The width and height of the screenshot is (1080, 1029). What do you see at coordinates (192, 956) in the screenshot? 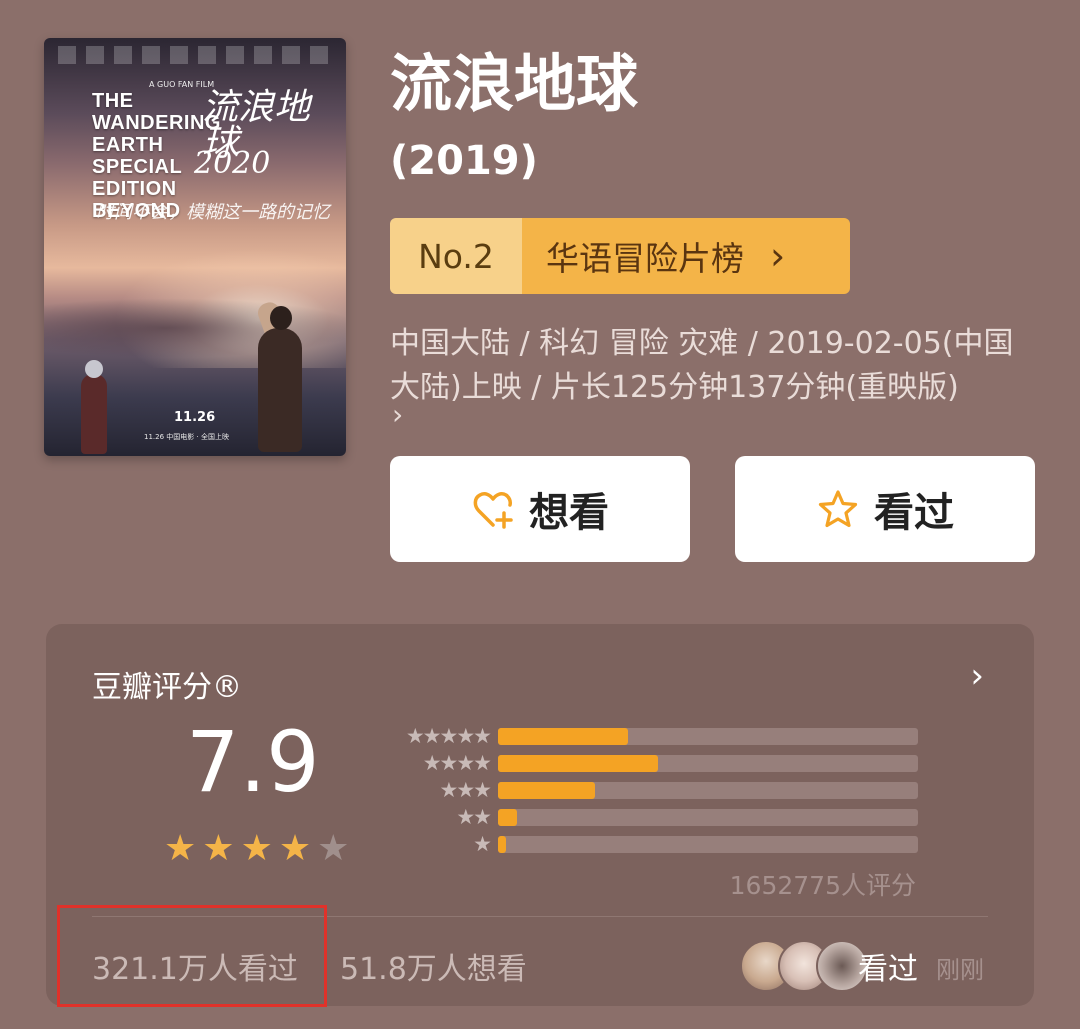
I see `highlight-box` at bounding box center [192, 956].